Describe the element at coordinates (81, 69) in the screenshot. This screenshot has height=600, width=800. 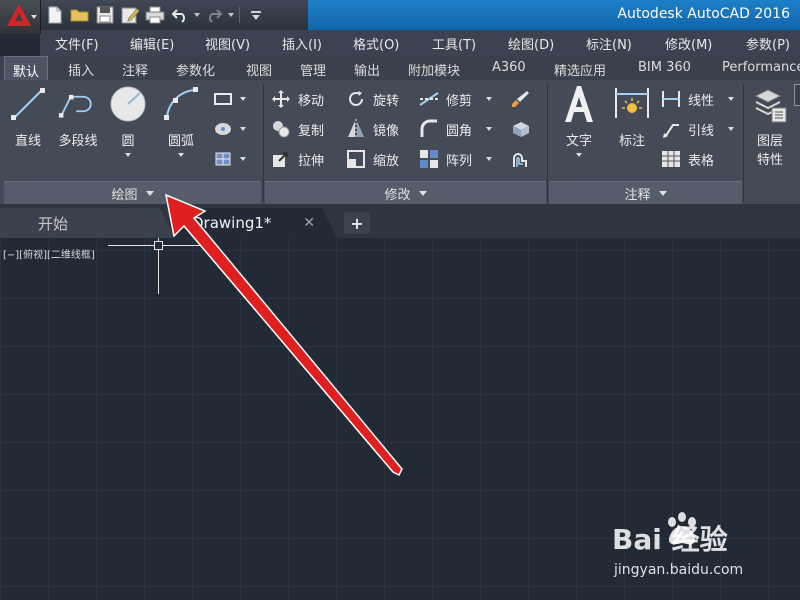
I see `tab-insert: 插入` at that location.